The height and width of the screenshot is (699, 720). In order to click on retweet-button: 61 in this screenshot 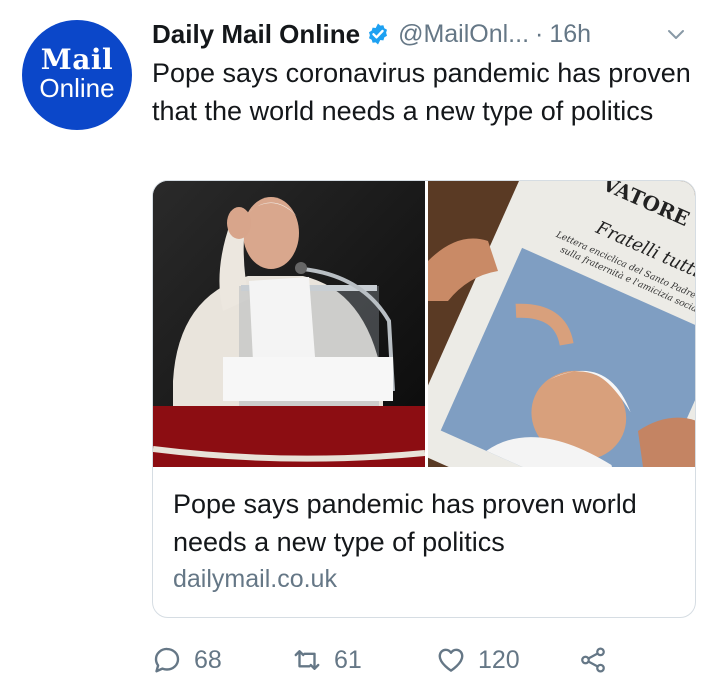, I will do `click(327, 660)`.